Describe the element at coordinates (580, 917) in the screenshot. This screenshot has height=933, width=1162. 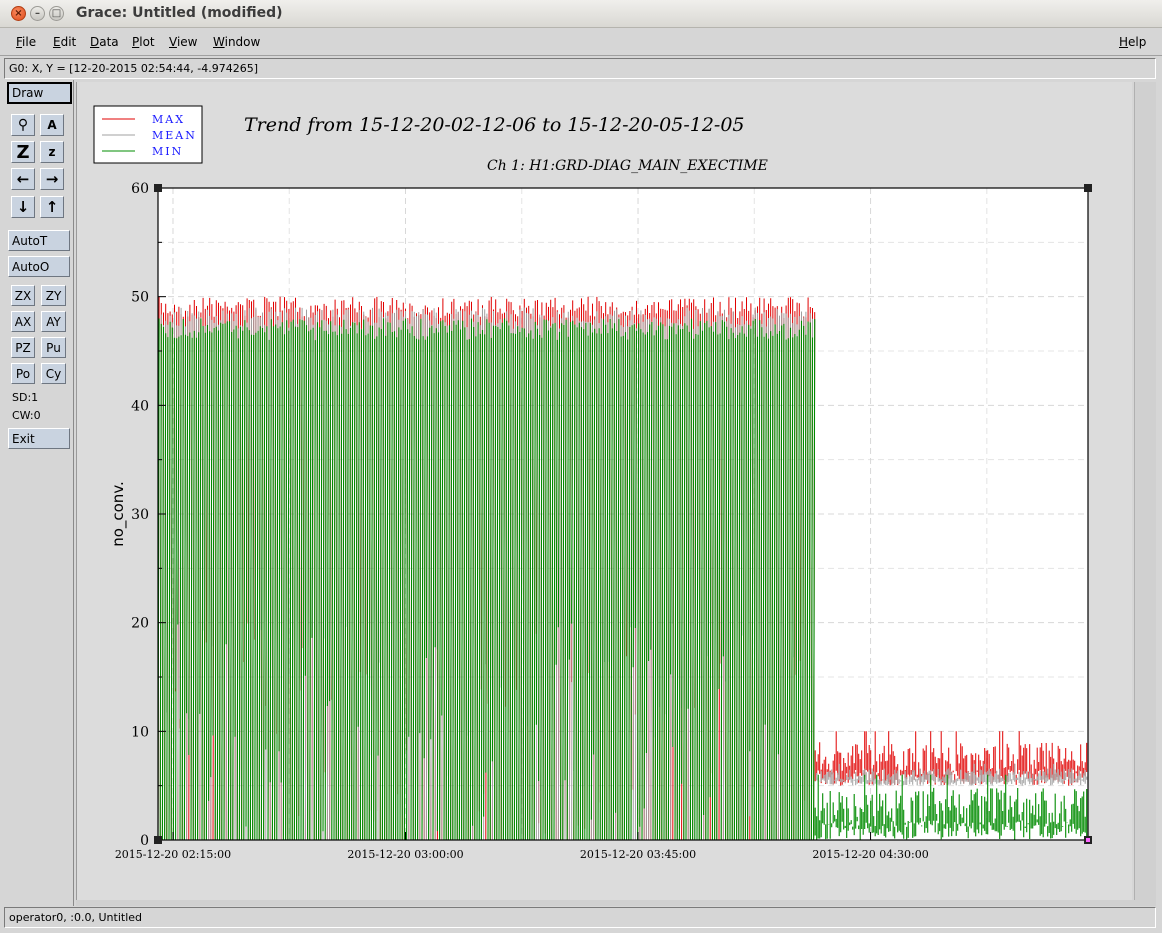
I see `status-bar: operator0, :0.0, Untitled` at that location.